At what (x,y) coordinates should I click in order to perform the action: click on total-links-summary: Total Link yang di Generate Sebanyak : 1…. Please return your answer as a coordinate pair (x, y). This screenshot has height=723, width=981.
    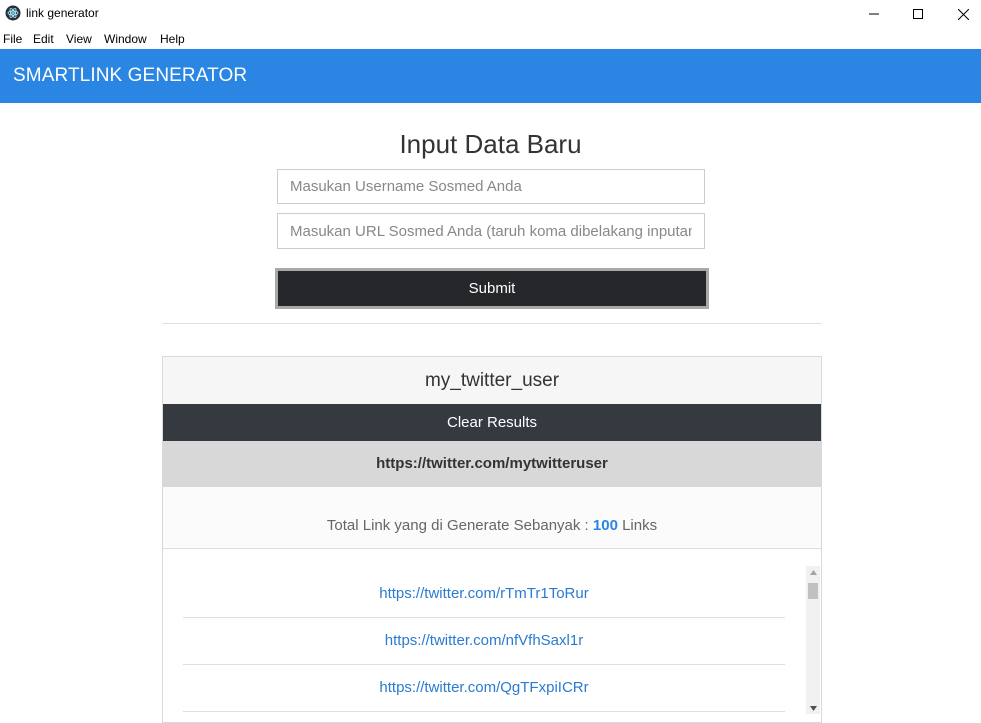
    Looking at the image, I should click on (492, 518).